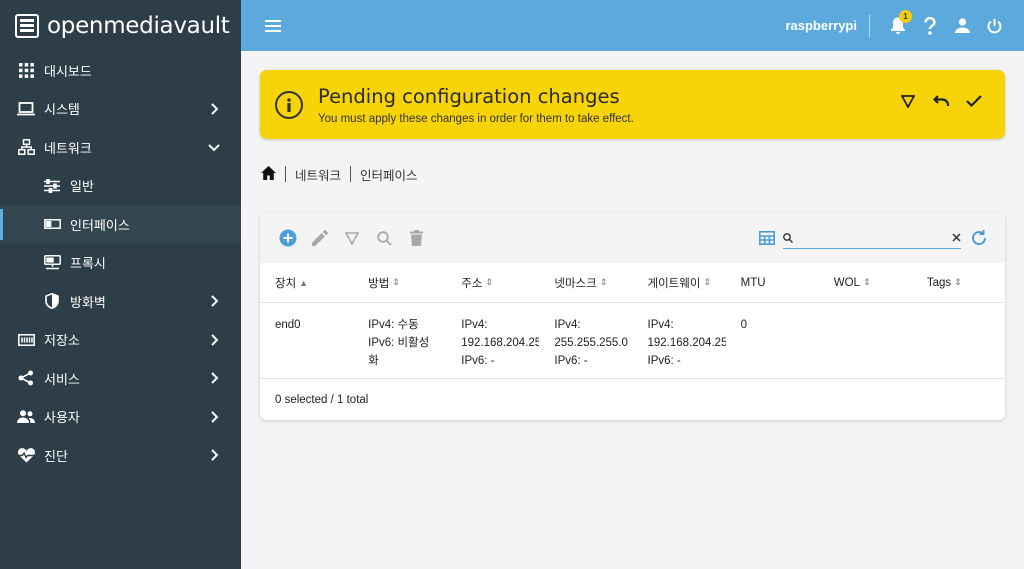 The width and height of the screenshot is (1024, 569). Describe the element at coordinates (120, 70) in the screenshot. I see `sidebar-item-dashboard: 대시보드` at that location.